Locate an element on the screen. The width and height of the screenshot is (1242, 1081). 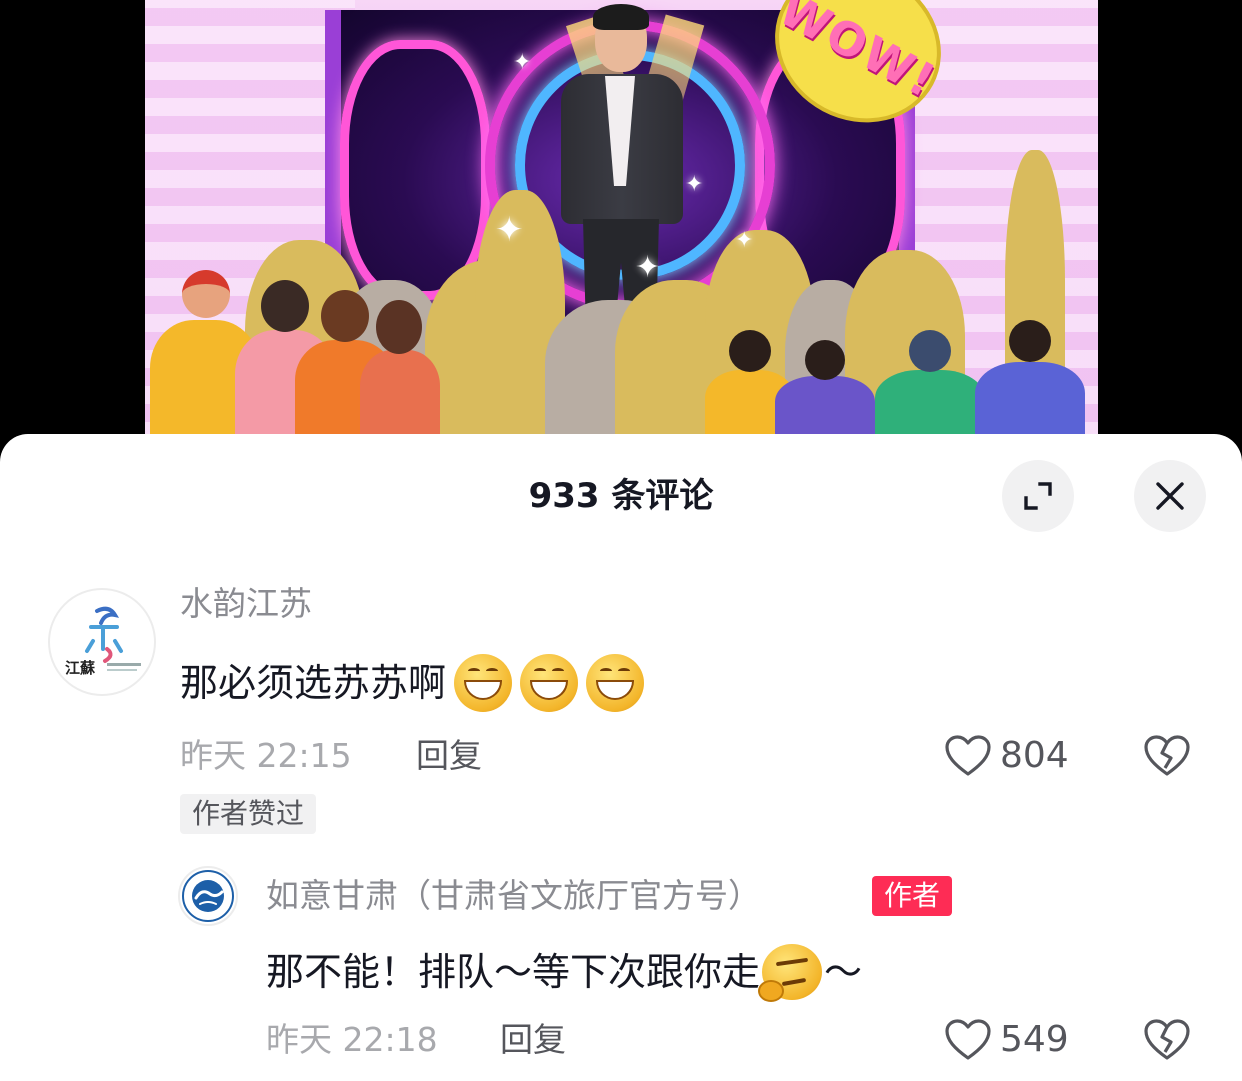
avatar is located at coordinates (208, 896).